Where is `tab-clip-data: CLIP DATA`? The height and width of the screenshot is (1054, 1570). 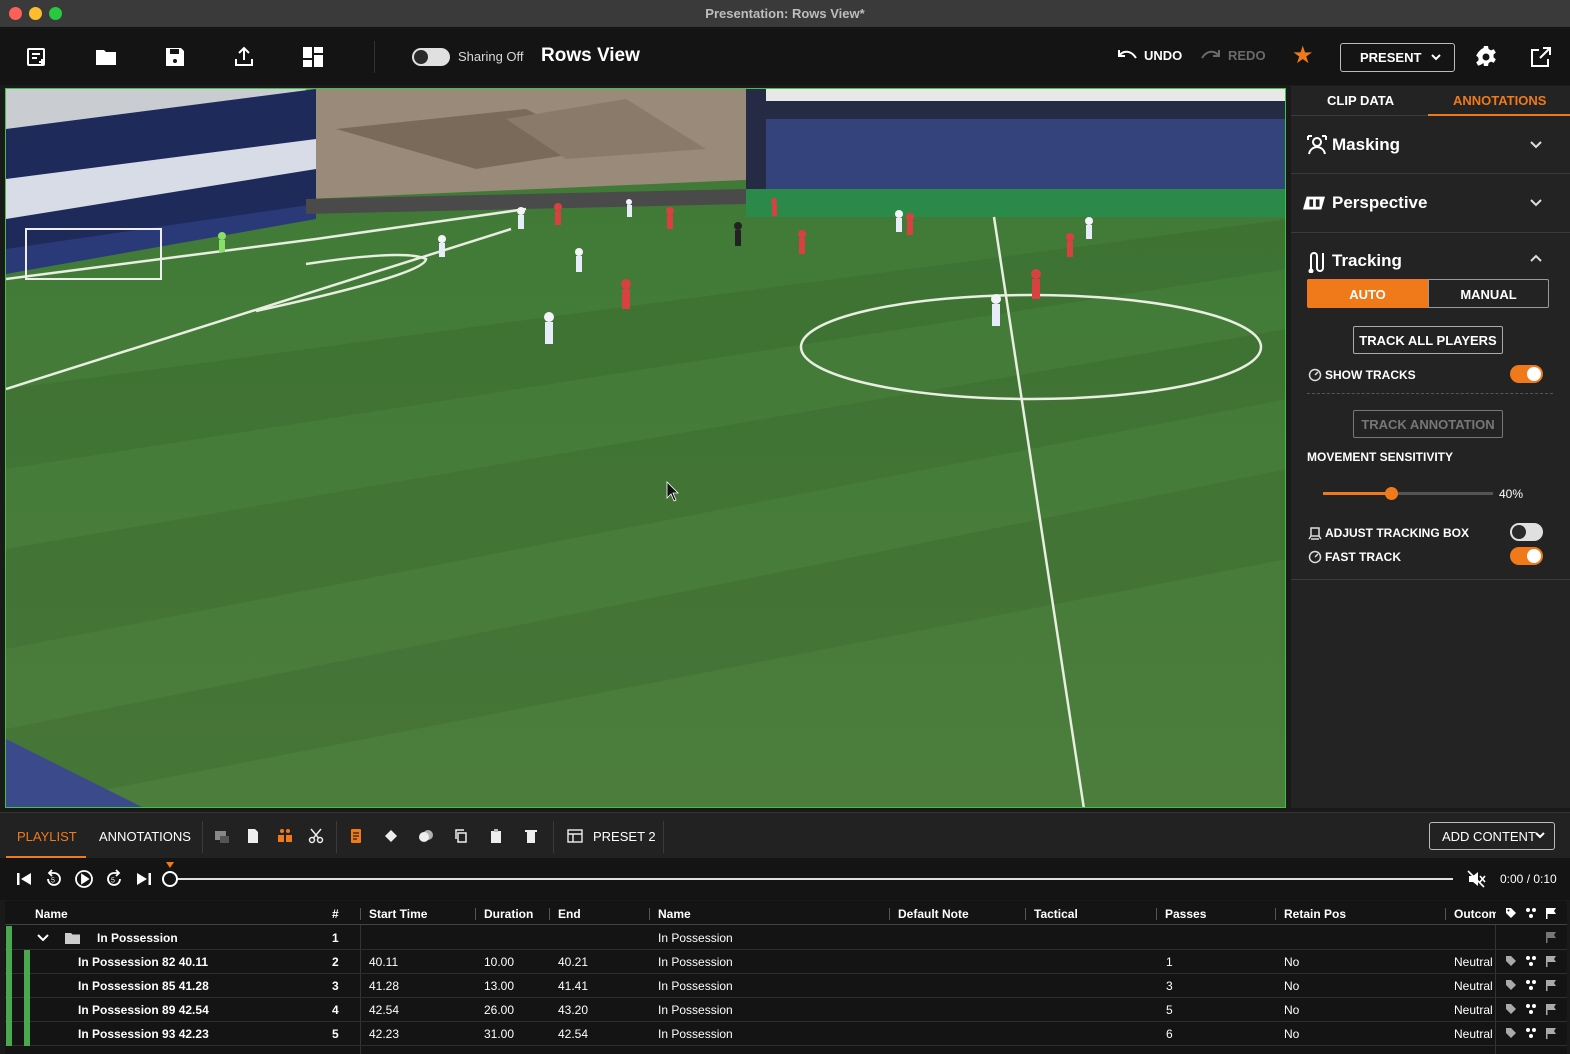 tab-clip-data: CLIP DATA is located at coordinates (1360, 100).